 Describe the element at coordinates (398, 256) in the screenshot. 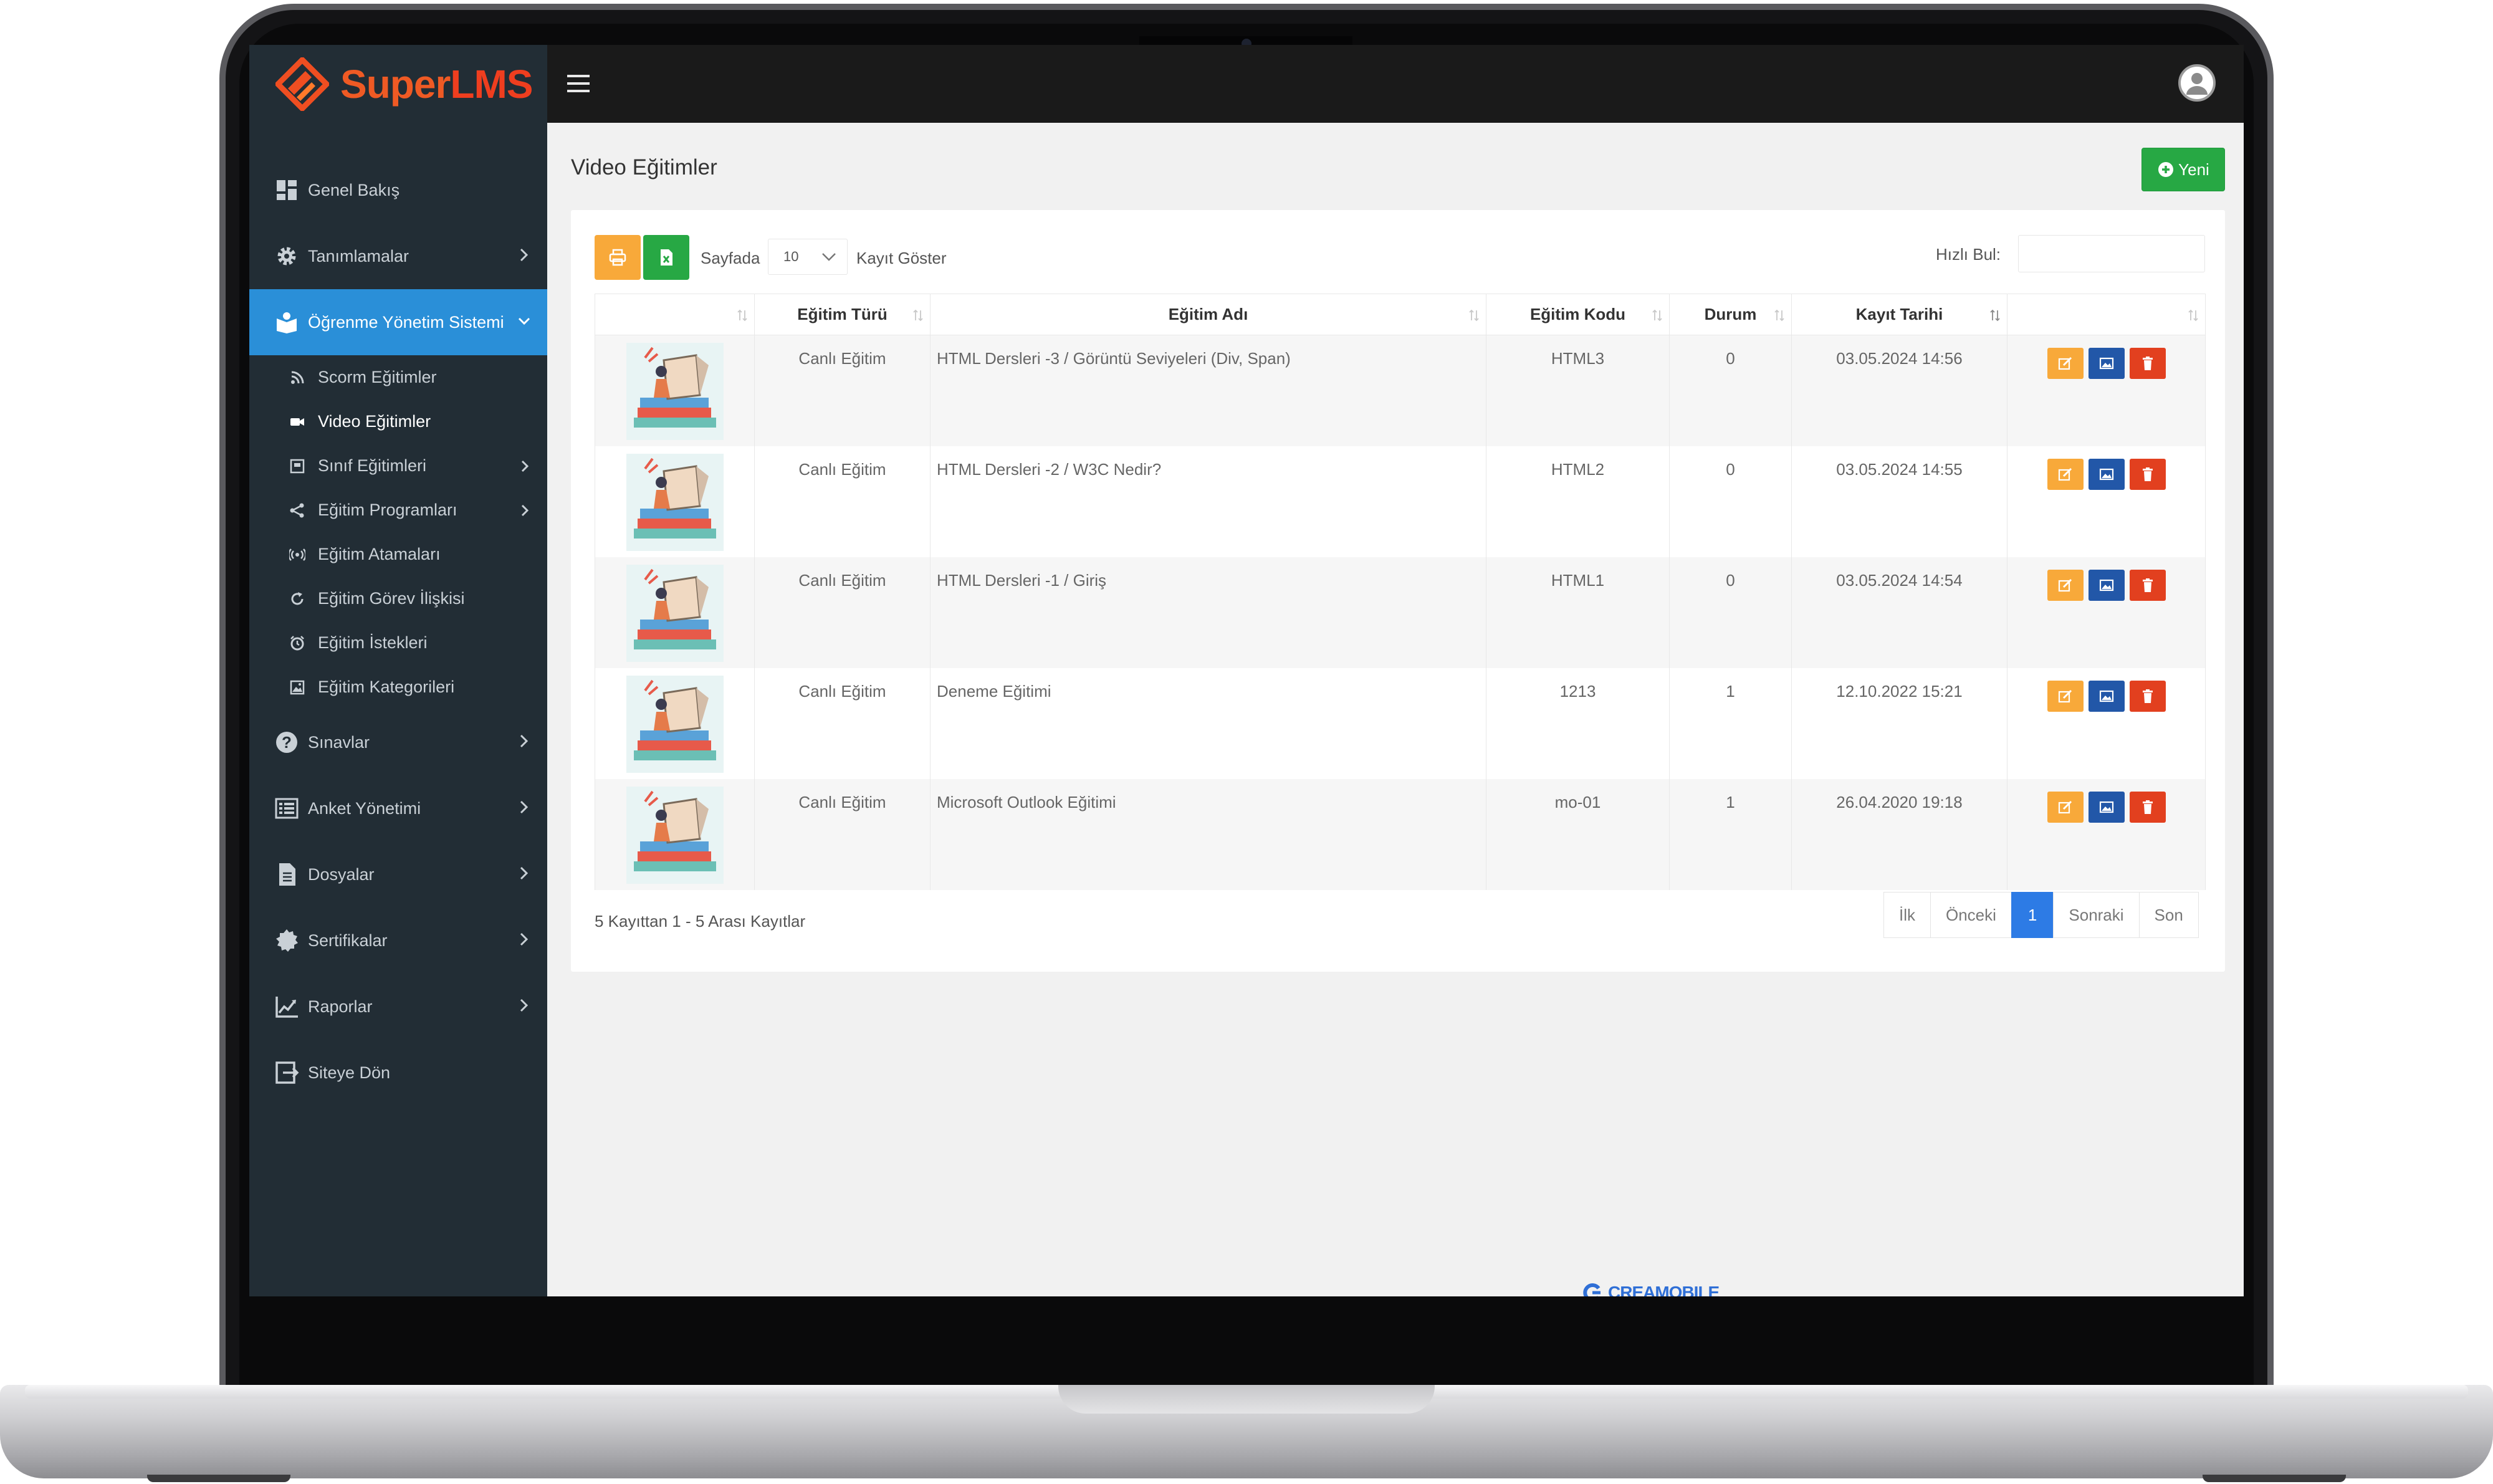

I see `sidebar-item-tanimlamalar: Tanımlamalar` at that location.